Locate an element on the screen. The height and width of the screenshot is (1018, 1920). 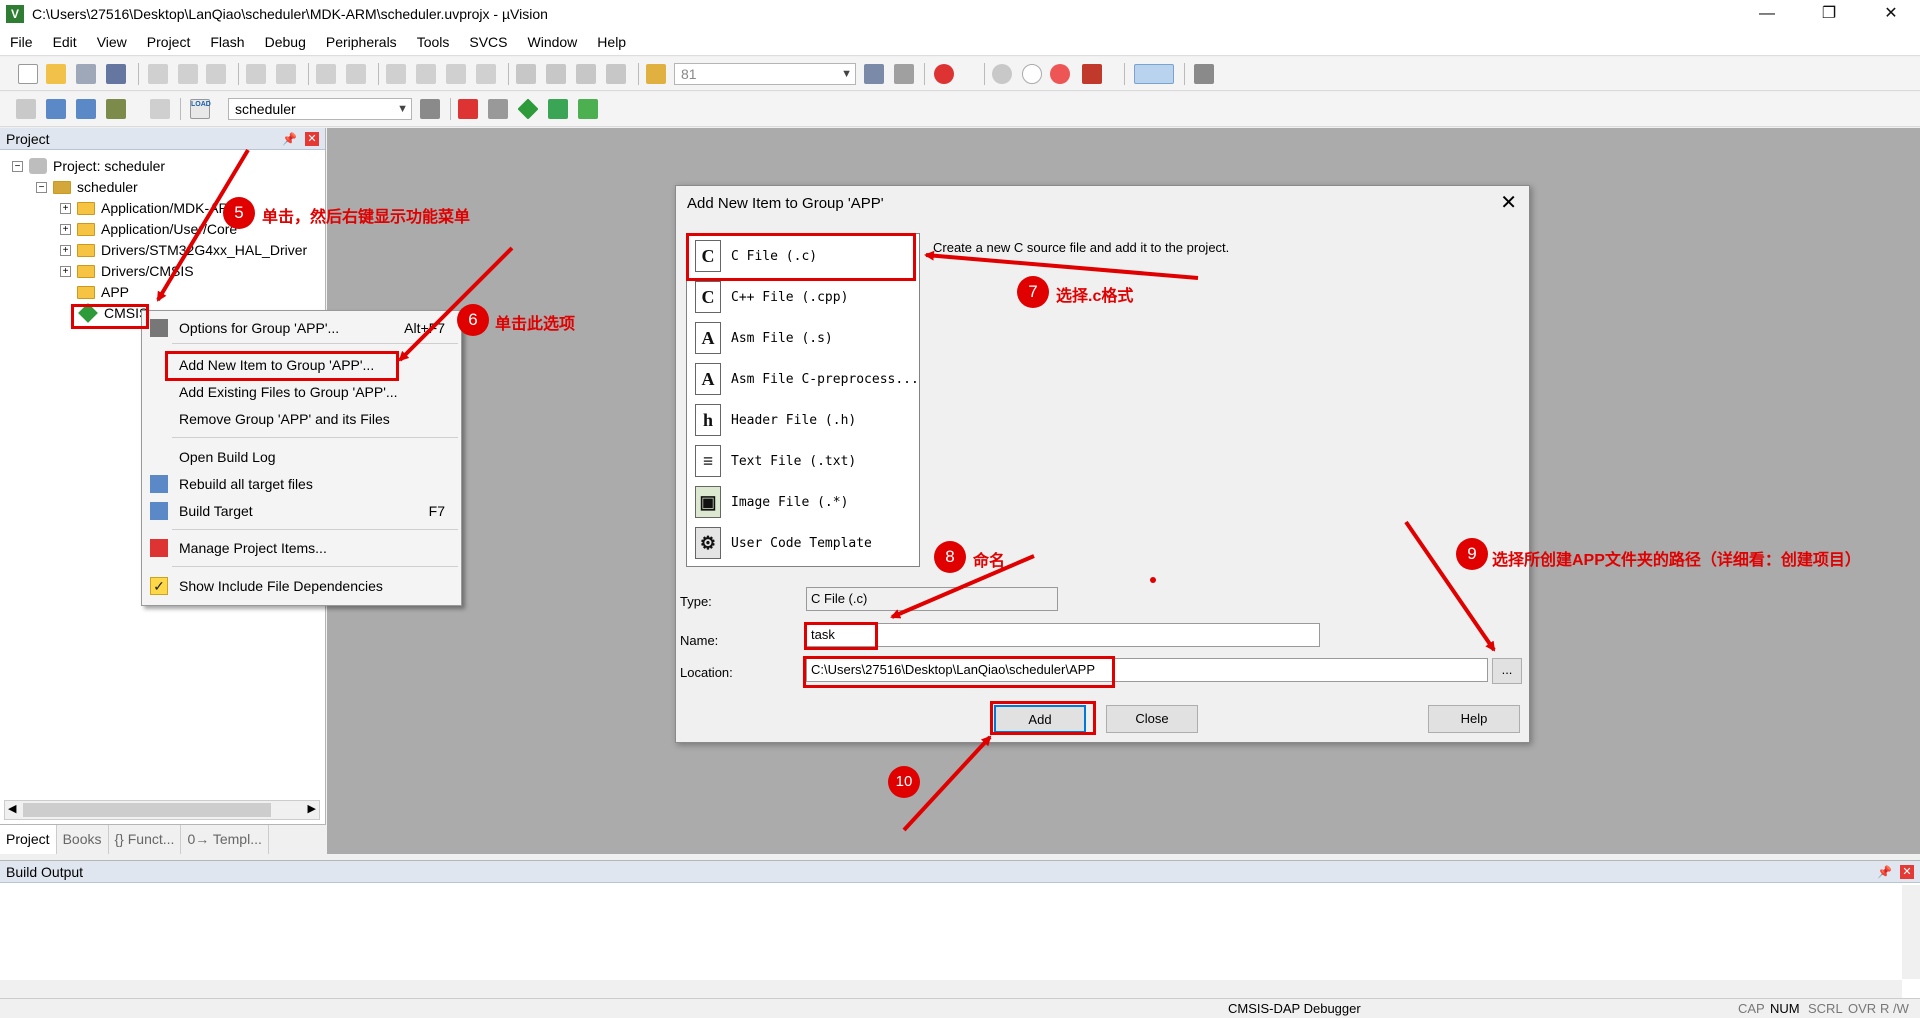
tree-group-app: APP is located at coordinates (103, 292).